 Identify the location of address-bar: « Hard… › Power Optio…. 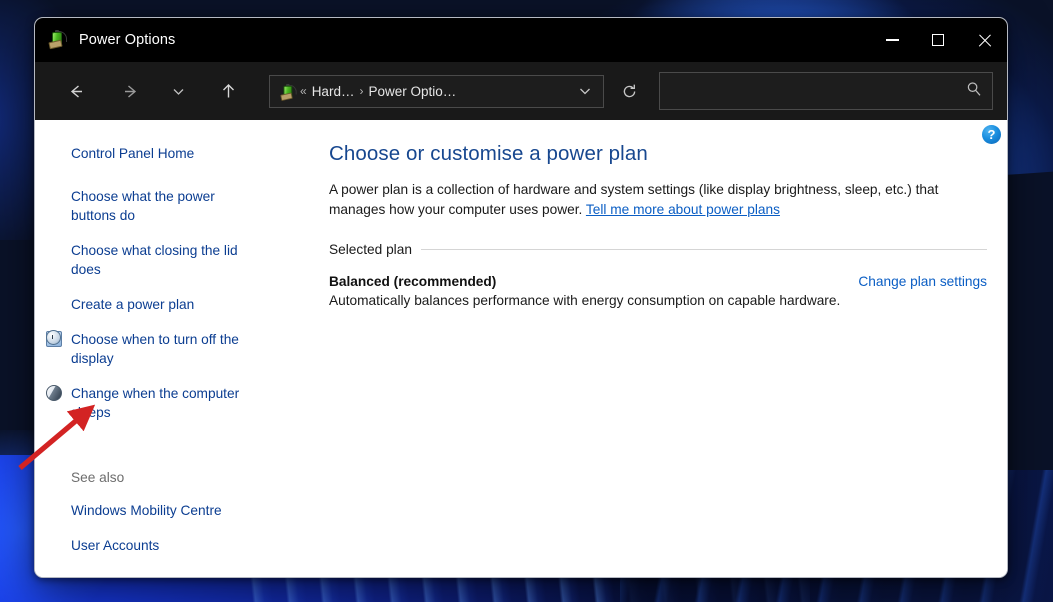
(436, 91).